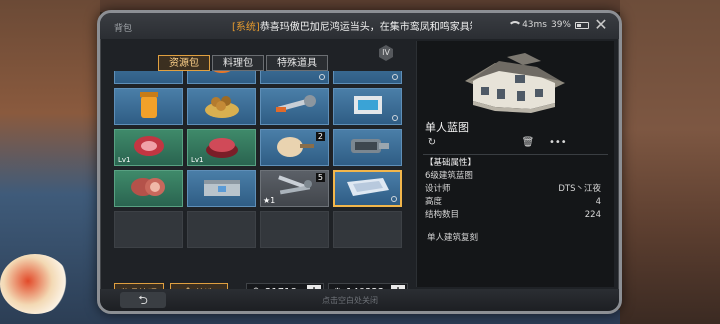 This screenshot has height=324, width=720. I want to click on property-value: DTS丶江夜, so click(579, 189).